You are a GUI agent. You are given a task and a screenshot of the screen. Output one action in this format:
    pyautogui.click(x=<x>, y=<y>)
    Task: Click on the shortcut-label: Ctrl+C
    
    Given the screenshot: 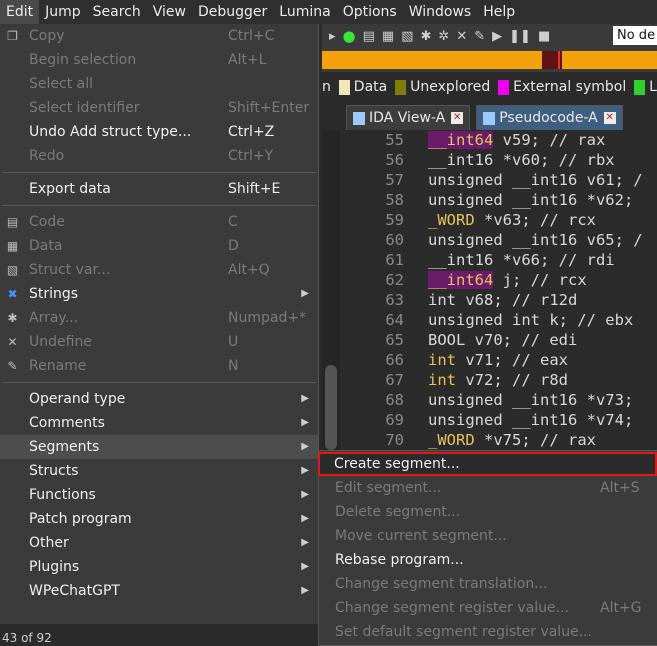 What is the action you would take?
    pyautogui.click(x=251, y=36)
    